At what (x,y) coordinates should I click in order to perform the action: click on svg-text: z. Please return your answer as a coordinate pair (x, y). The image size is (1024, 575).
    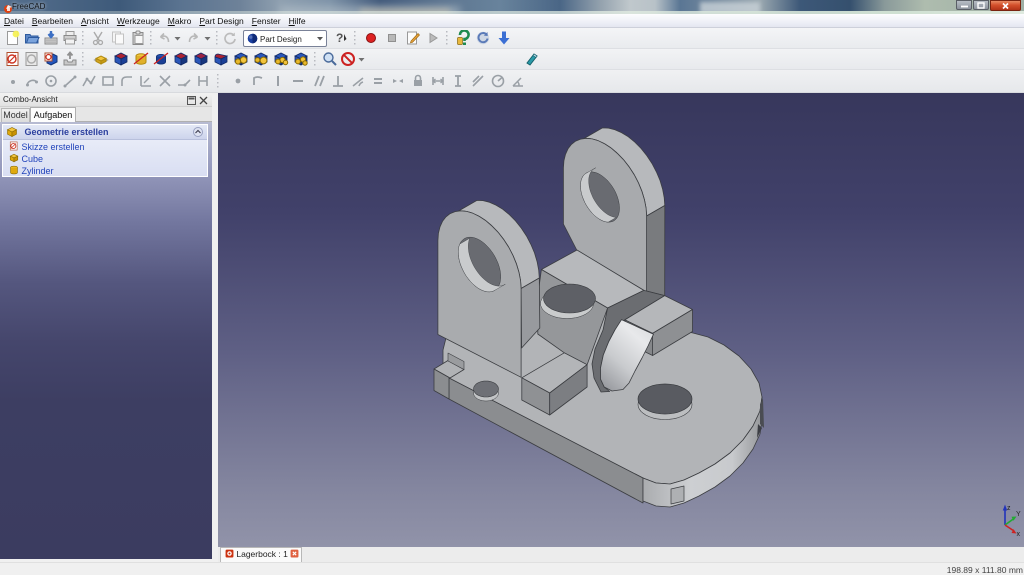
    Looking at the image, I should click on (1009, 508).